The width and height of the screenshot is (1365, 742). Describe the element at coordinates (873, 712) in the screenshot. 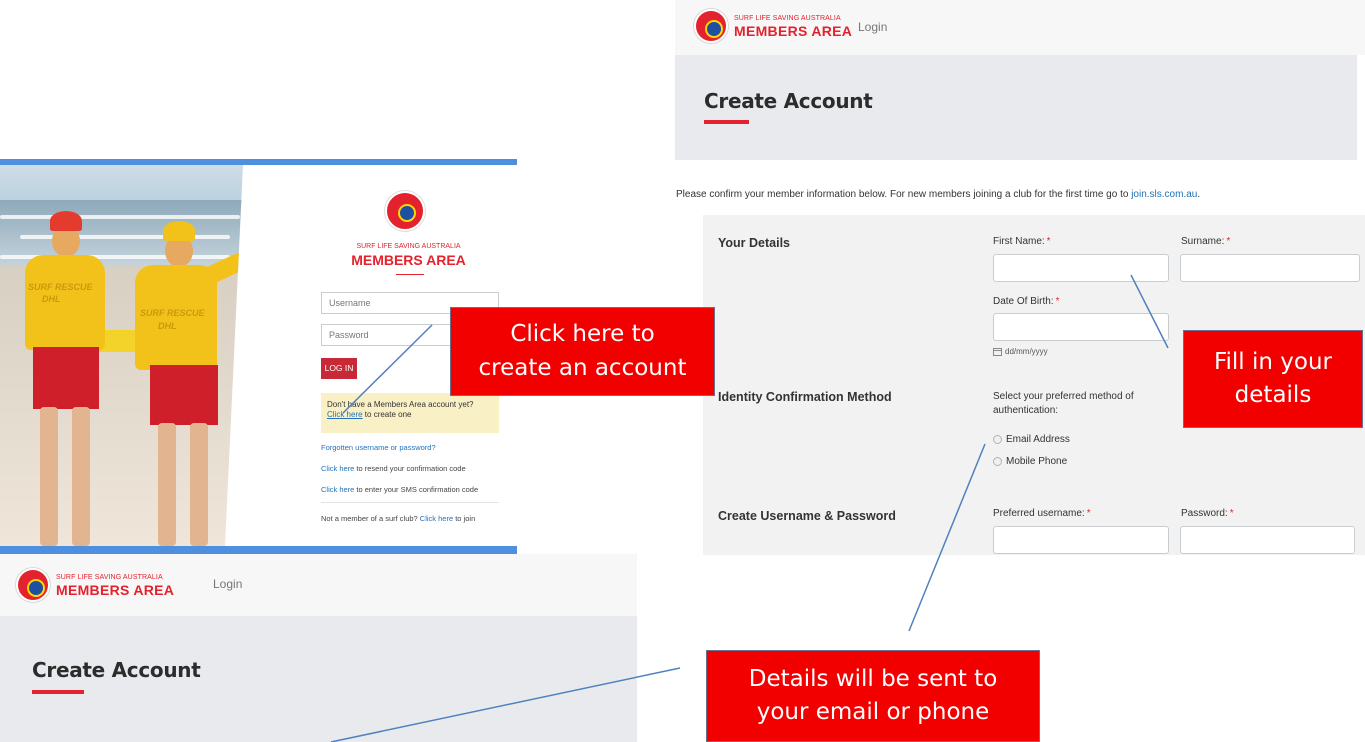

I see `callout-line: your email or phone` at that location.